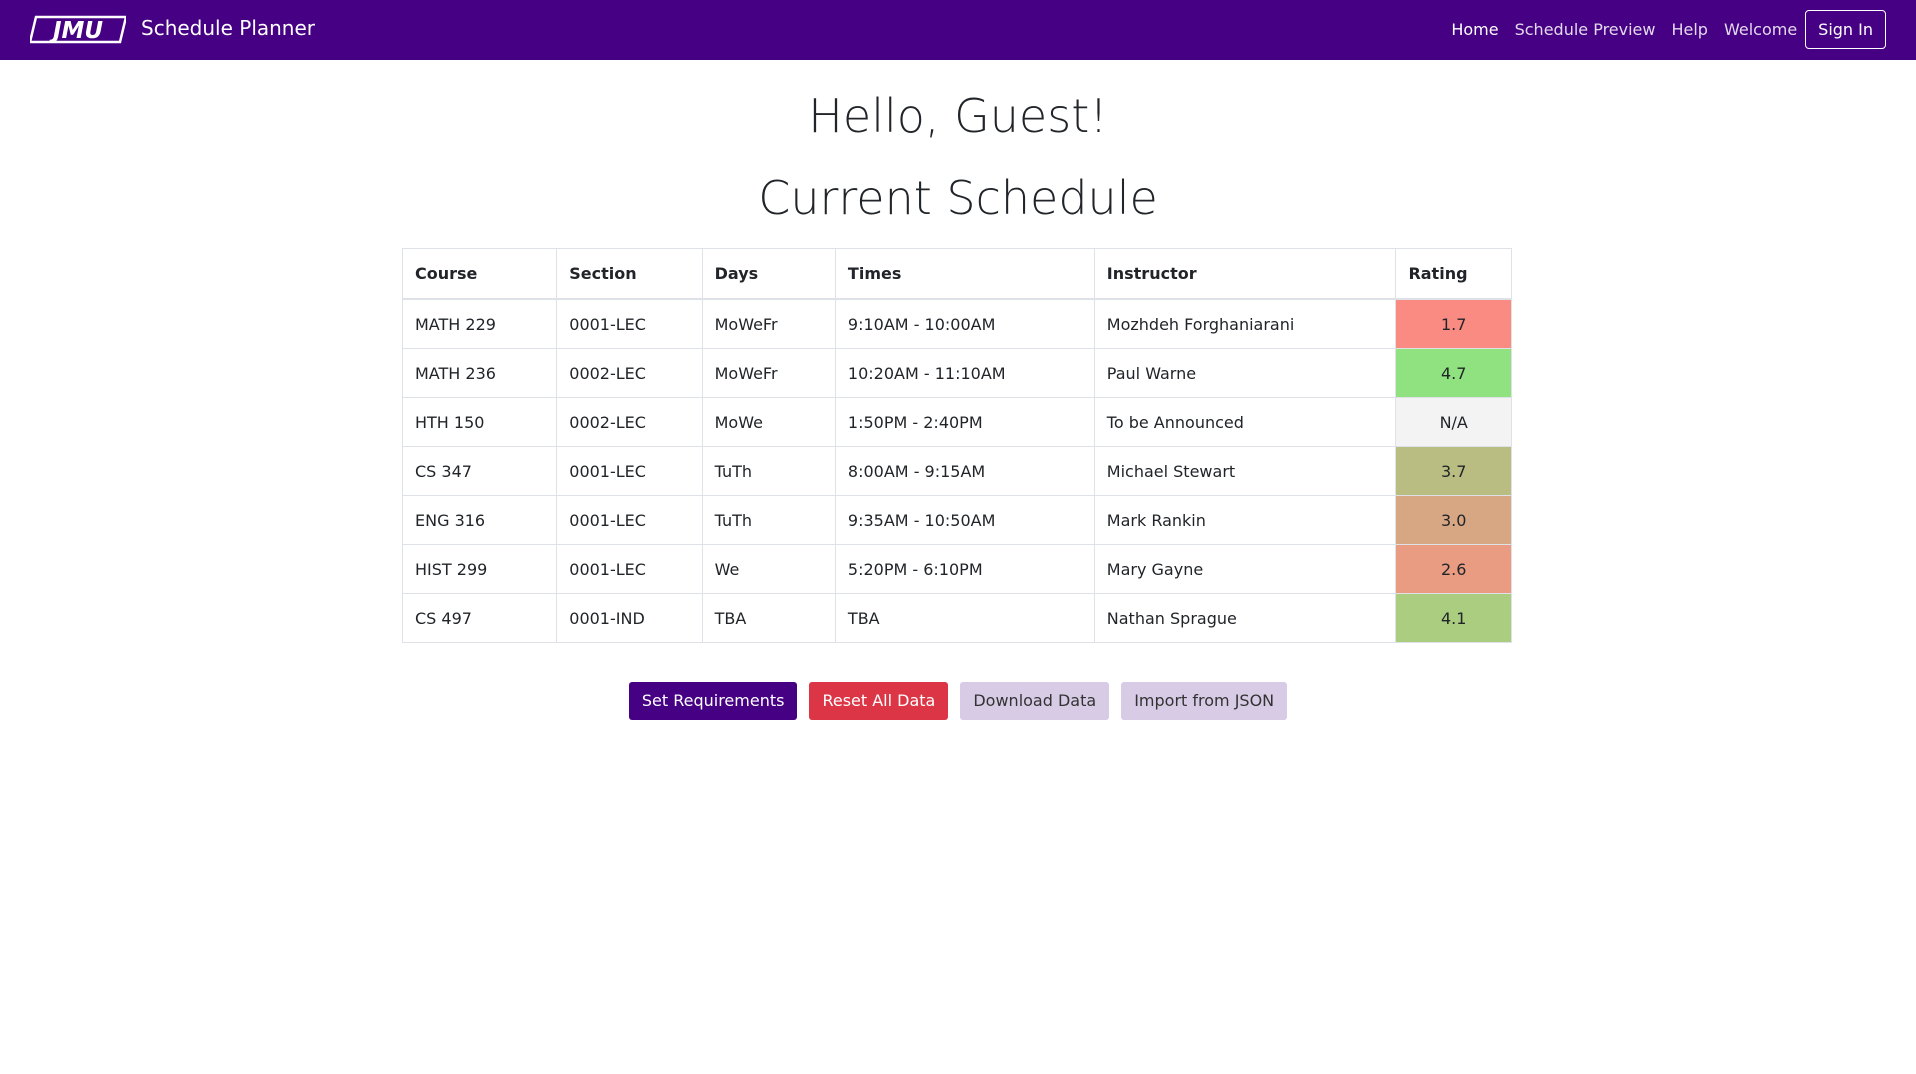 The width and height of the screenshot is (1916, 1074). Describe the element at coordinates (713, 701) in the screenshot. I see `set-requirements-button: Set Requirements` at that location.